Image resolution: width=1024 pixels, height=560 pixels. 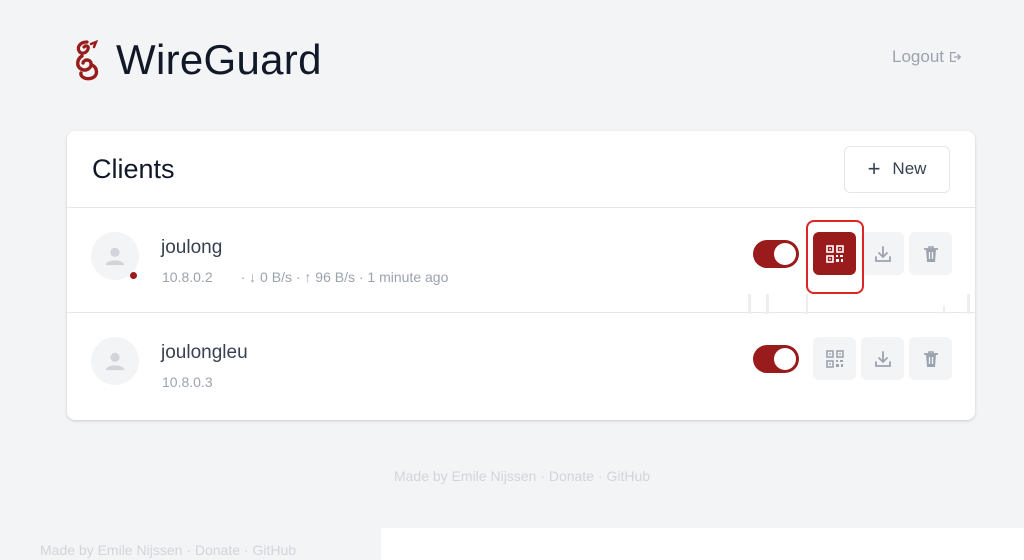 I want to click on logout-label: Logout, so click(x=918, y=56).